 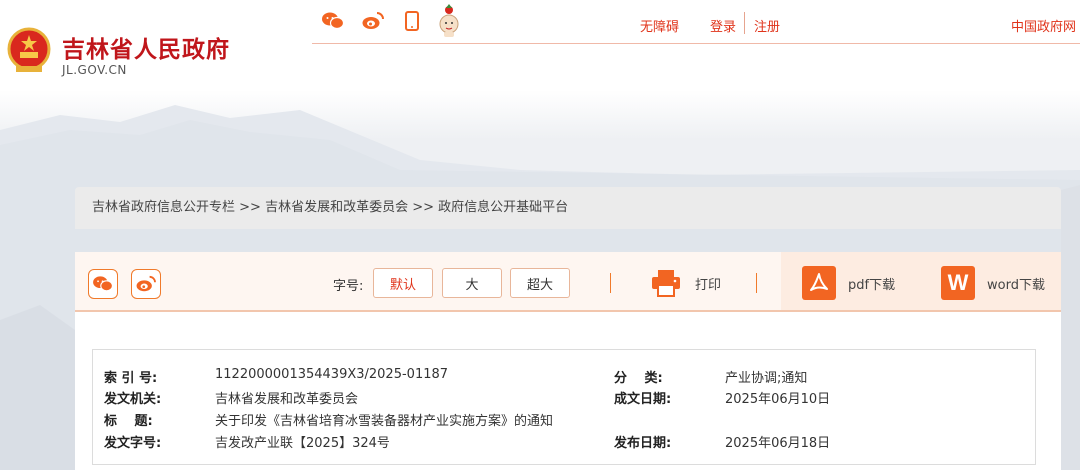 What do you see at coordinates (778, 443) in the screenshot?
I see `publish-date-value: 2025年06月18日` at bounding box center [778, 443].